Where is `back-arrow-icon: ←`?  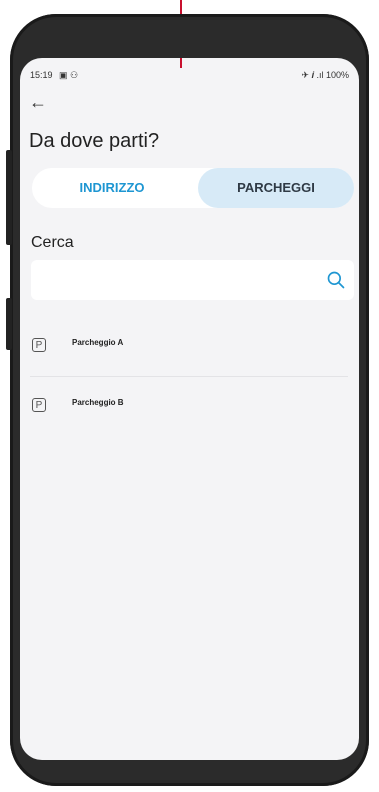
back-arrow-icon: ← is located at coordinates (38, 102).